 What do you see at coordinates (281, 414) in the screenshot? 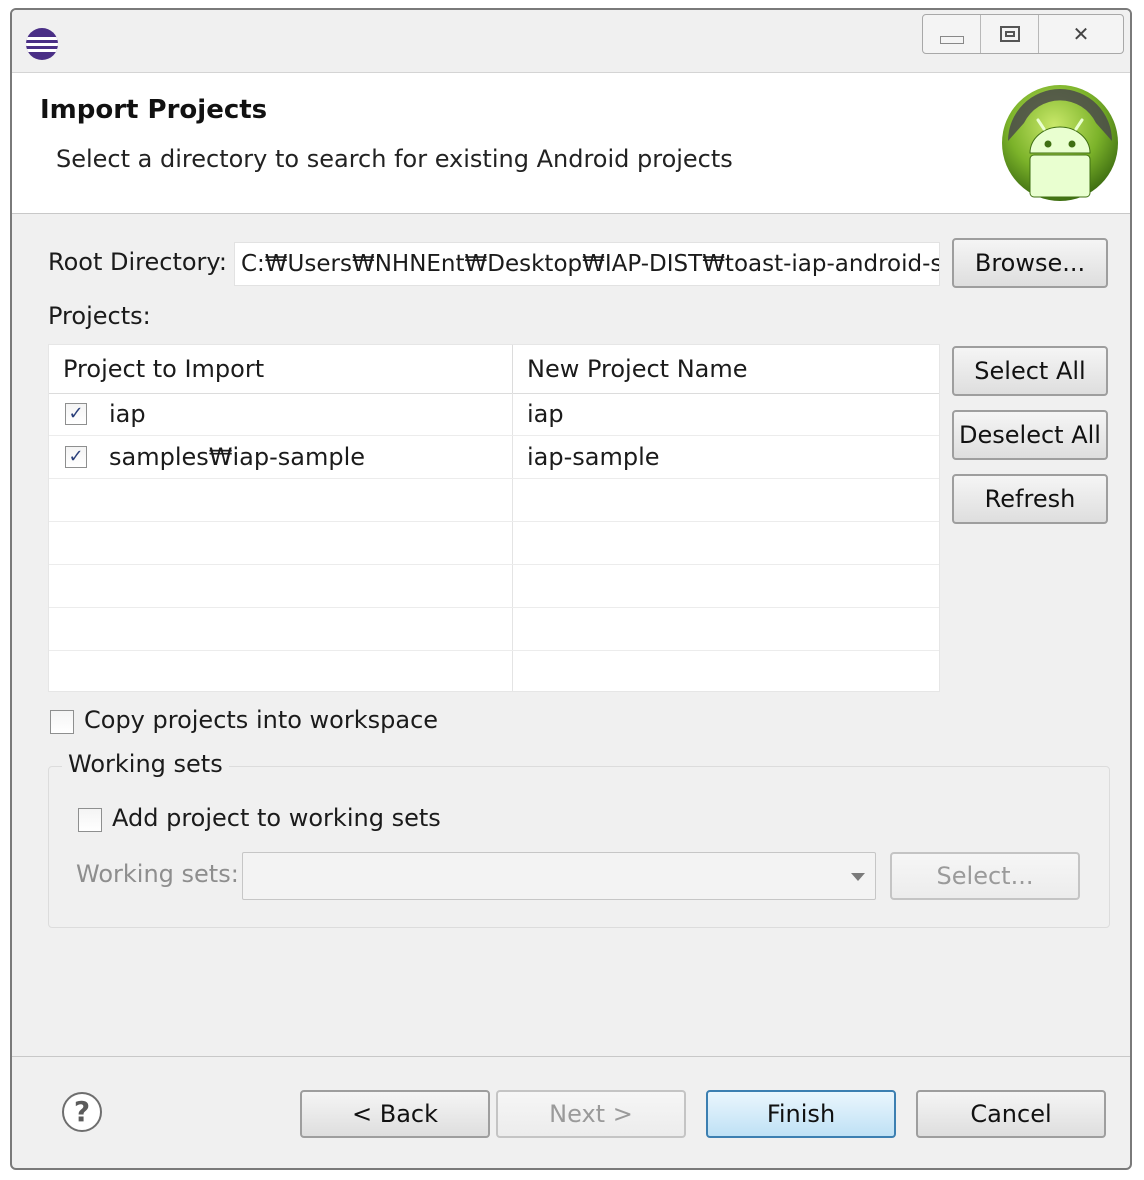
I see `project-cell: ✓ iap` at bounding box center [281, 414].